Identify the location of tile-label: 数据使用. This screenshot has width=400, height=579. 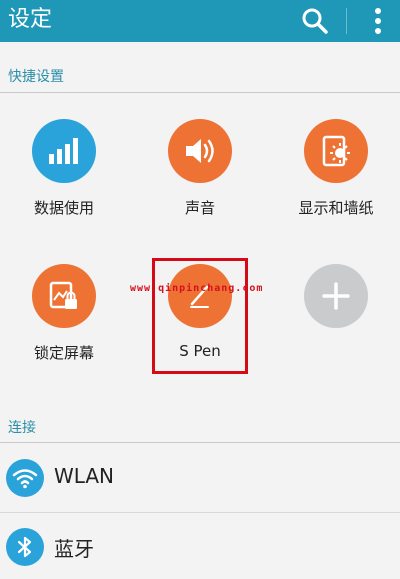
(63, 208).